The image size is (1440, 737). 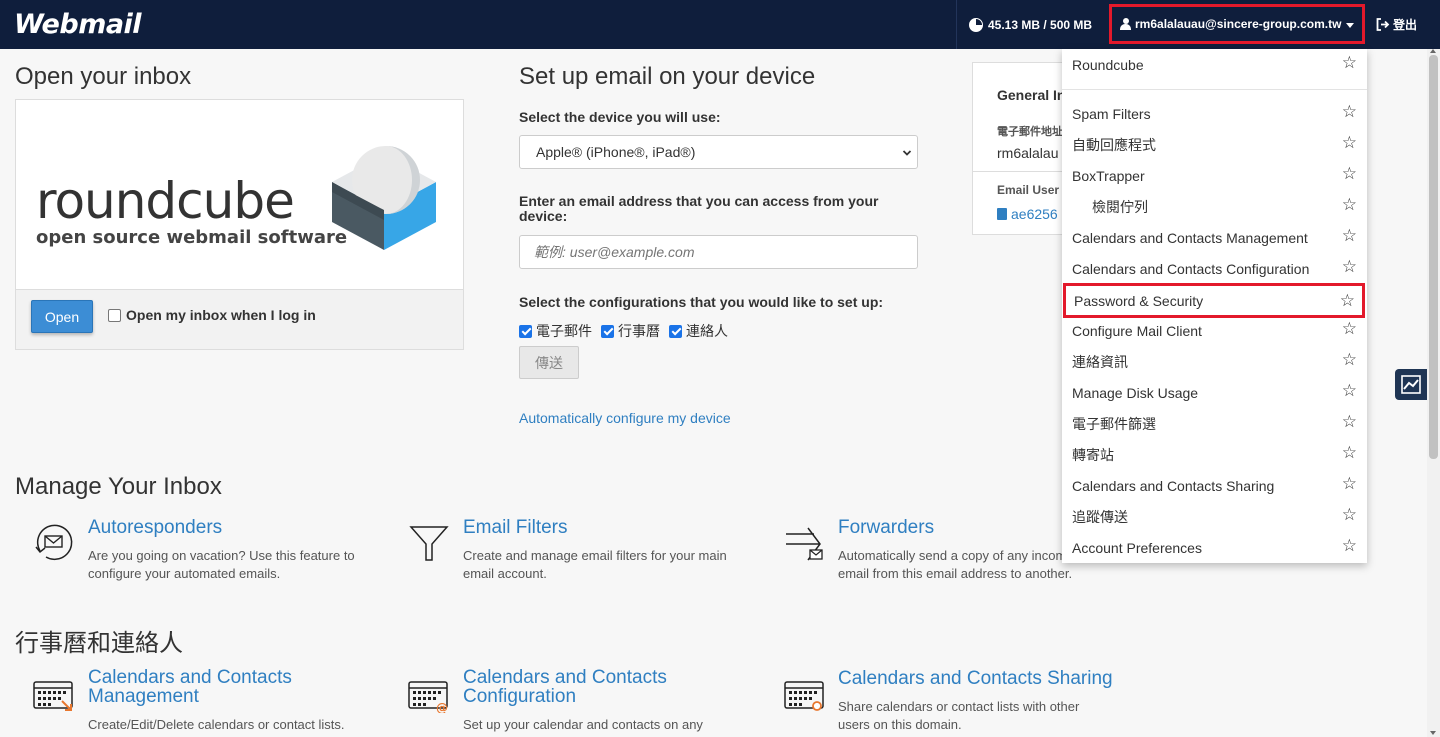 I want to click on autoresponder-icon, so click(x=54, y=542).